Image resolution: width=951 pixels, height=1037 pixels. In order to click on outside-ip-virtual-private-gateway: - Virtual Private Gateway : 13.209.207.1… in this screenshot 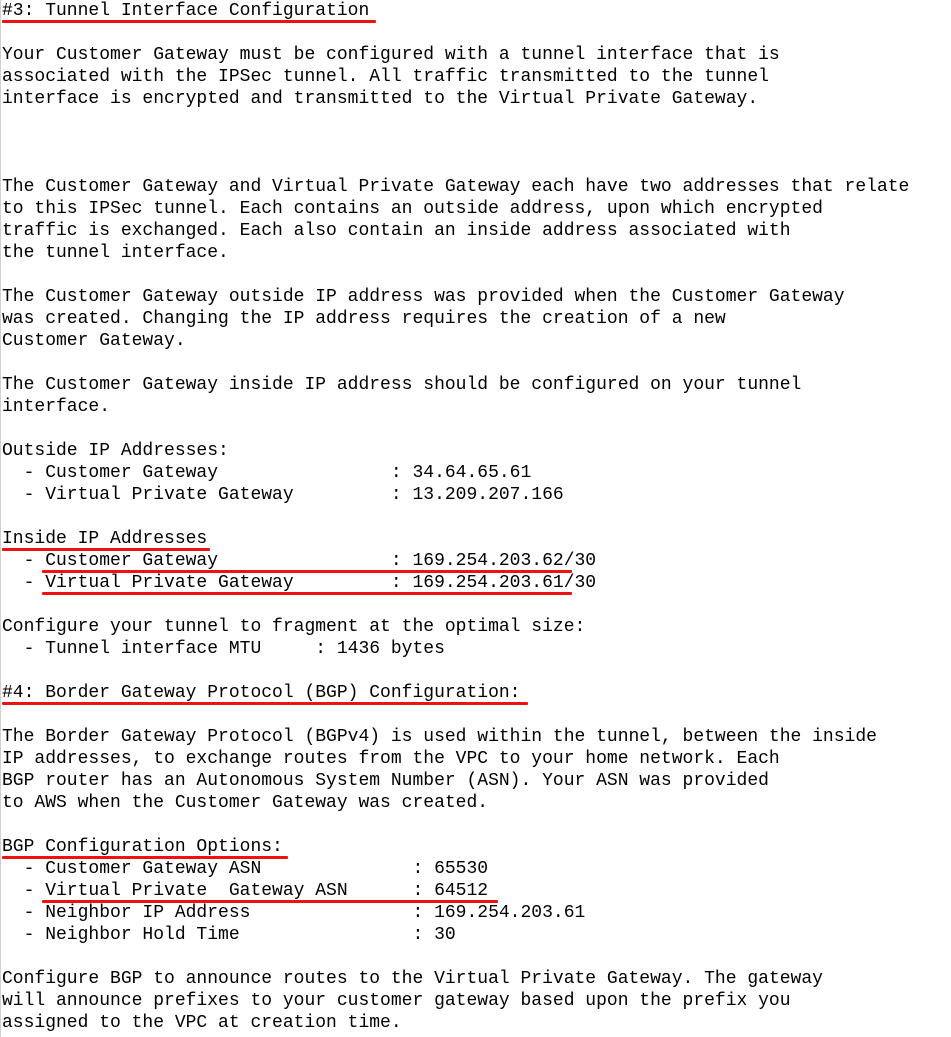, I will do `click(283, 495)`.